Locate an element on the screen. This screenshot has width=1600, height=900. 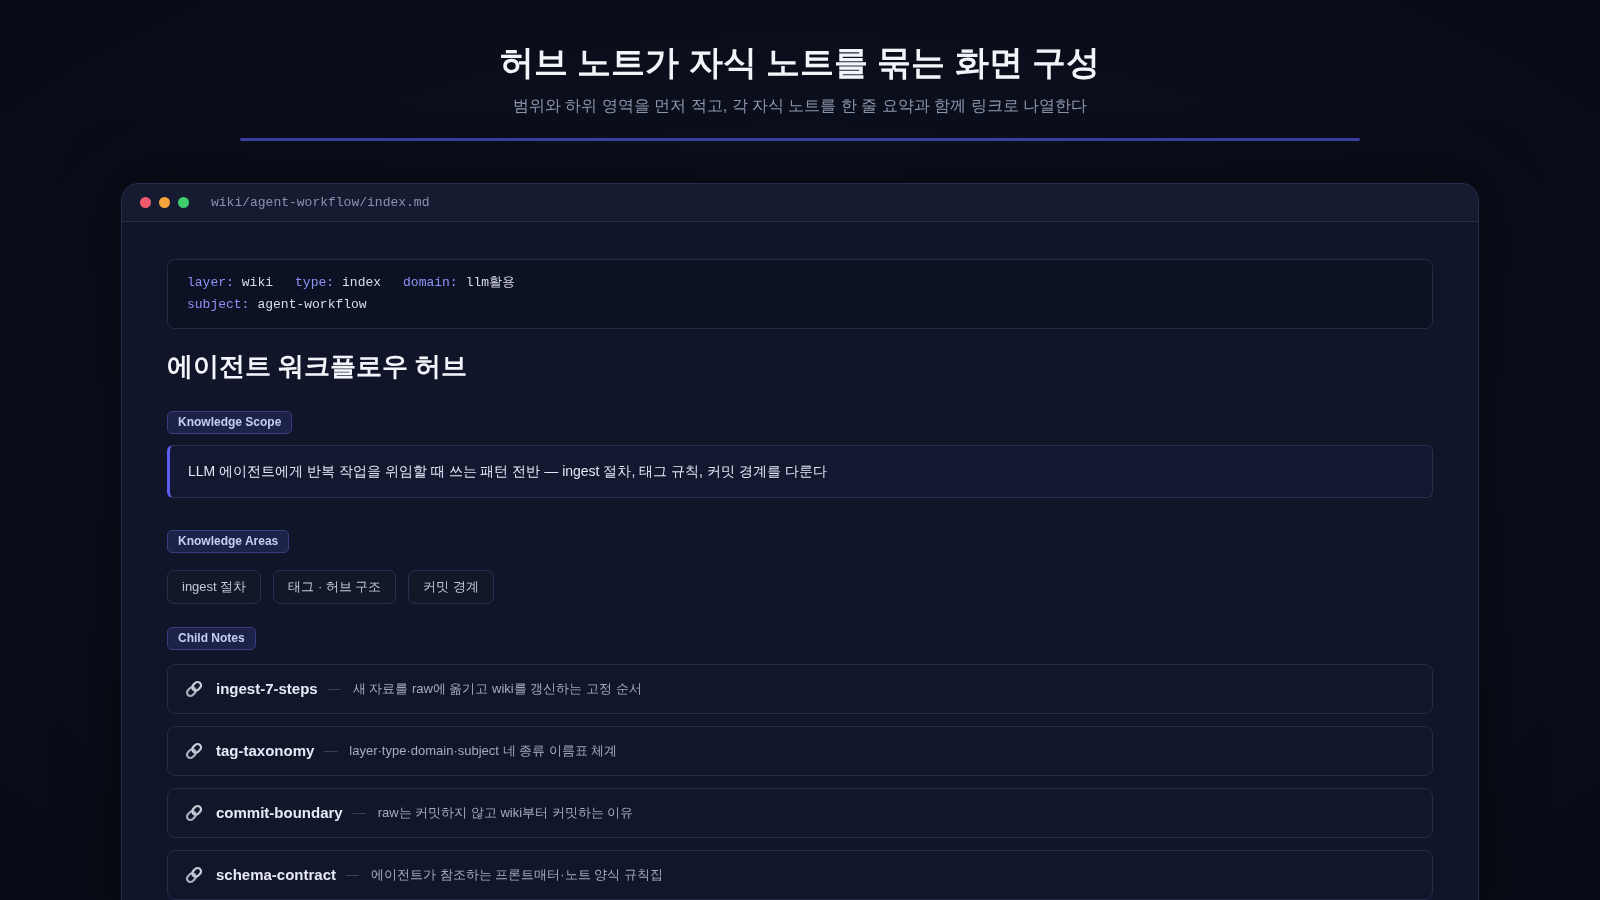
note-summary: 에이전트가 참조하는 프론트매터·노트 양식 규칙집 is located at coordinates (517, 875).